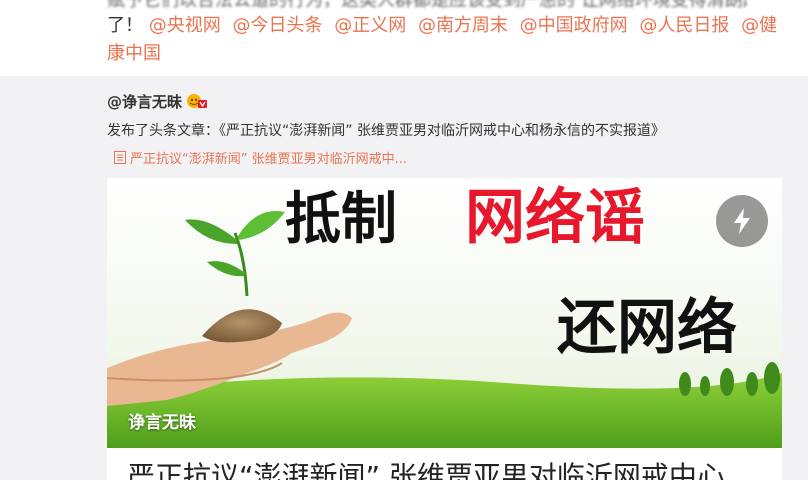  What do you see at coordinates (370, 25) in the screenshot?
I see `mention-link: @正义网` at bounding box center [370, 25].